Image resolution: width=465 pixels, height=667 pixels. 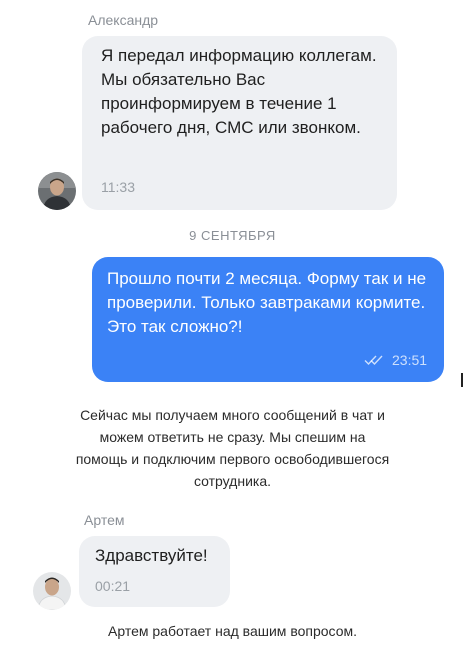 What do you see at coordinates (151, 555) in the screenshot?
I see `message-text: Здравствуйте!` at bounding box center [151, 555].